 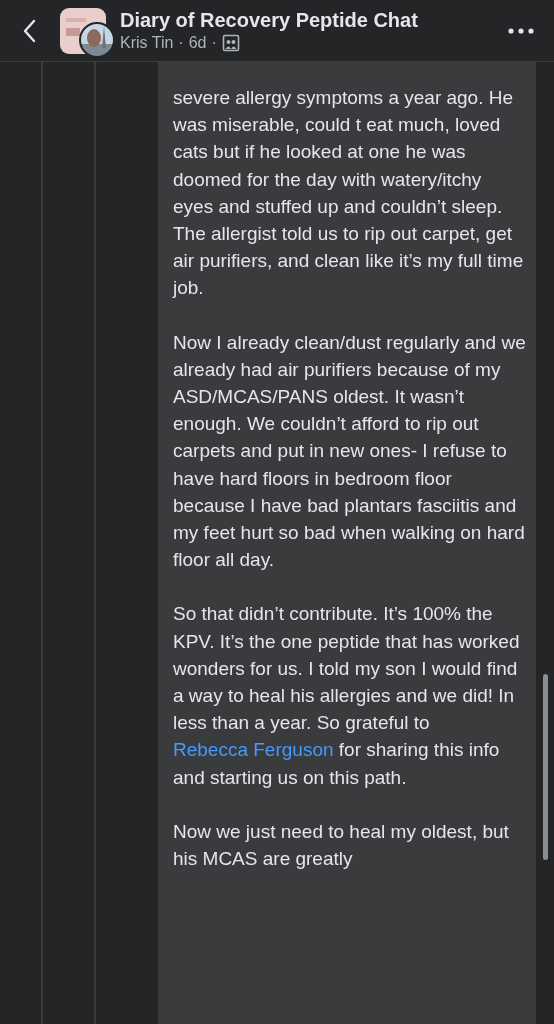 I want to click on profile-link: Rebecca Ferguson, so click(x=253, y=750).